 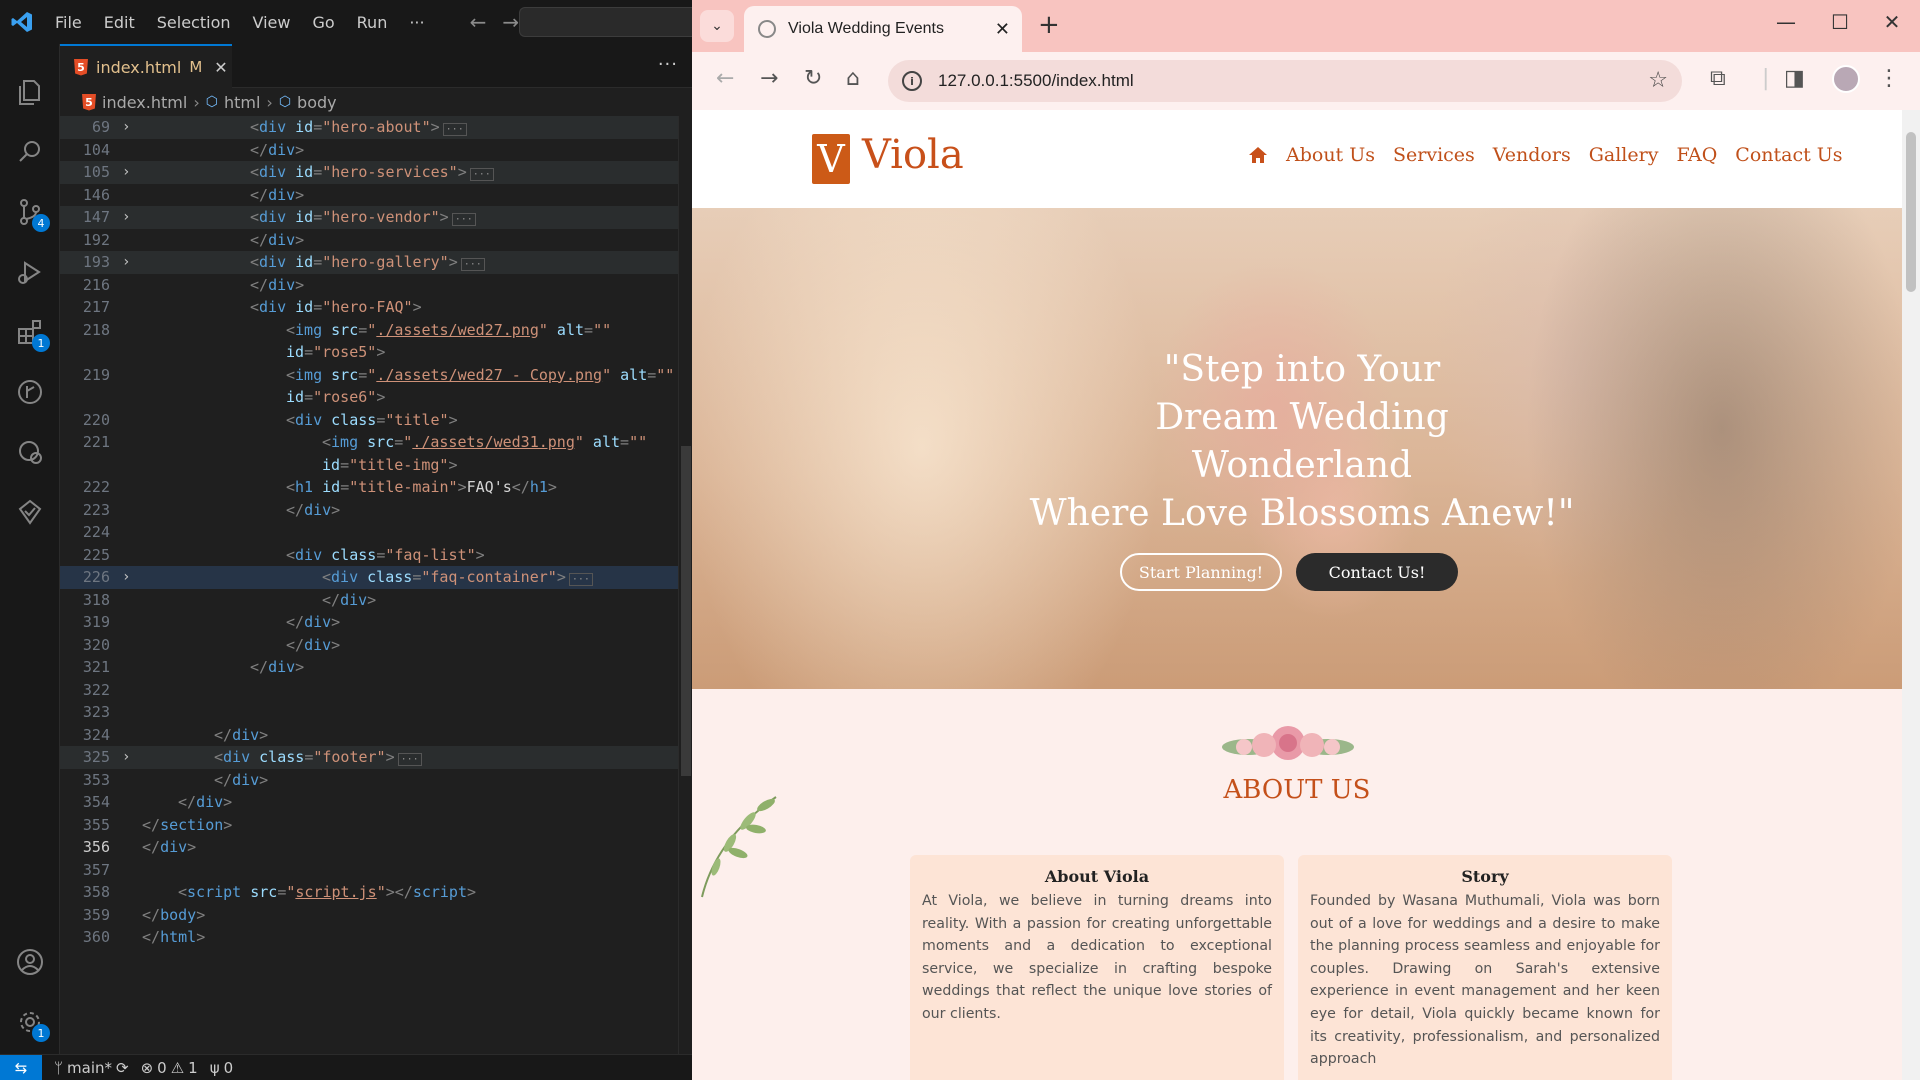 I want to click on code-line: 354 </div>, so click(x=376, y=802).